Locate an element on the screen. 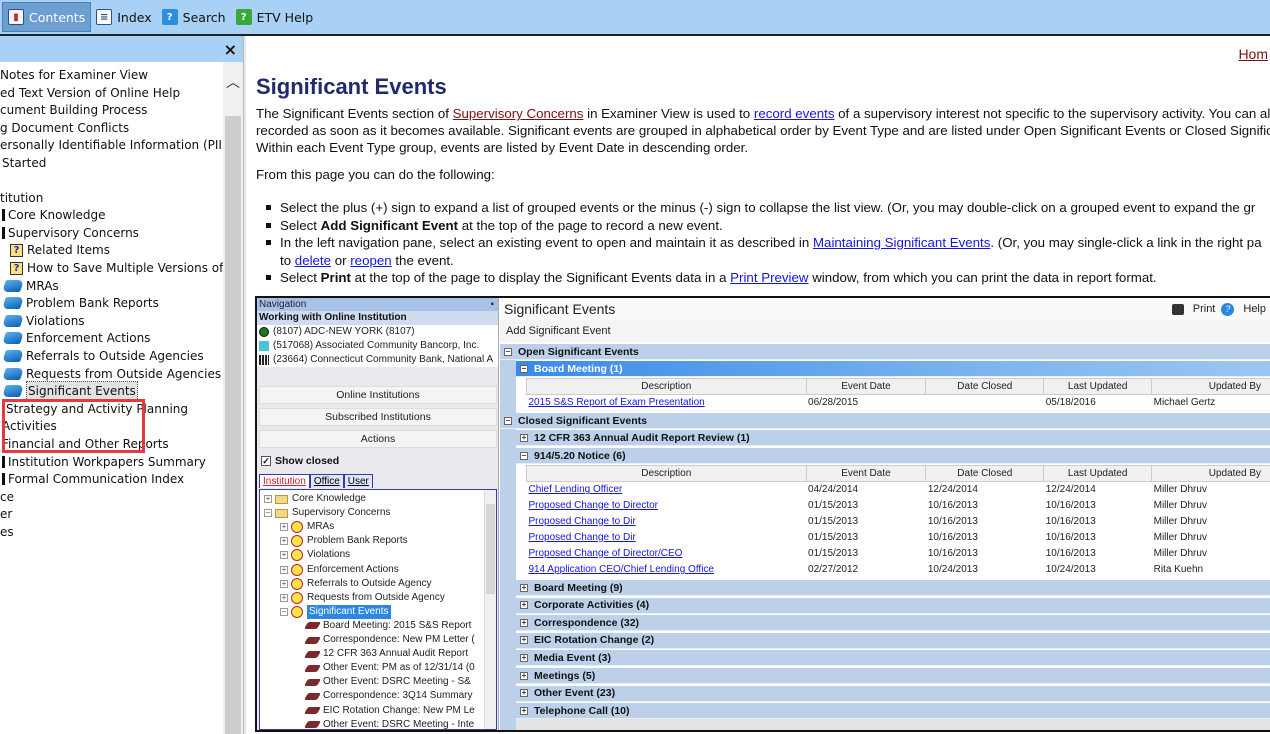  actions-button: Actions is located at coordinates (378, 439).